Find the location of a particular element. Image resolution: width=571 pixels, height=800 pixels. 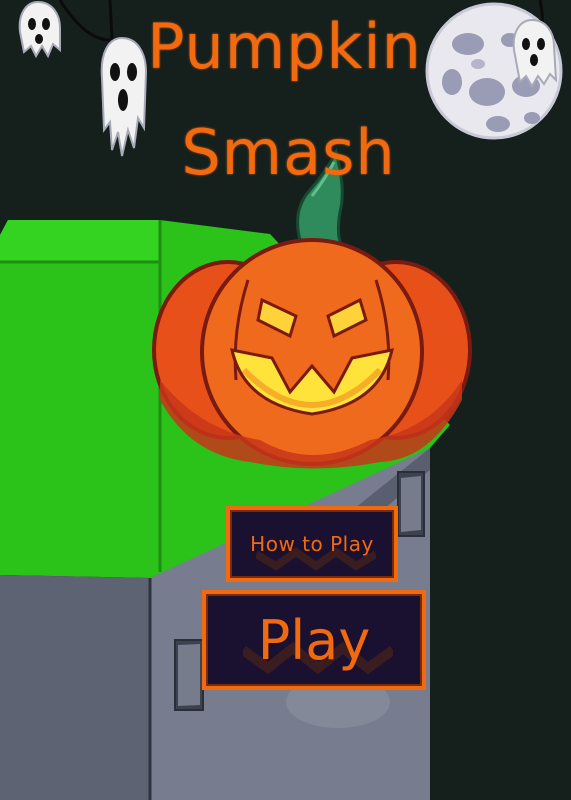

how-to-play-button: How to Play is located at coordinates (312, 544).